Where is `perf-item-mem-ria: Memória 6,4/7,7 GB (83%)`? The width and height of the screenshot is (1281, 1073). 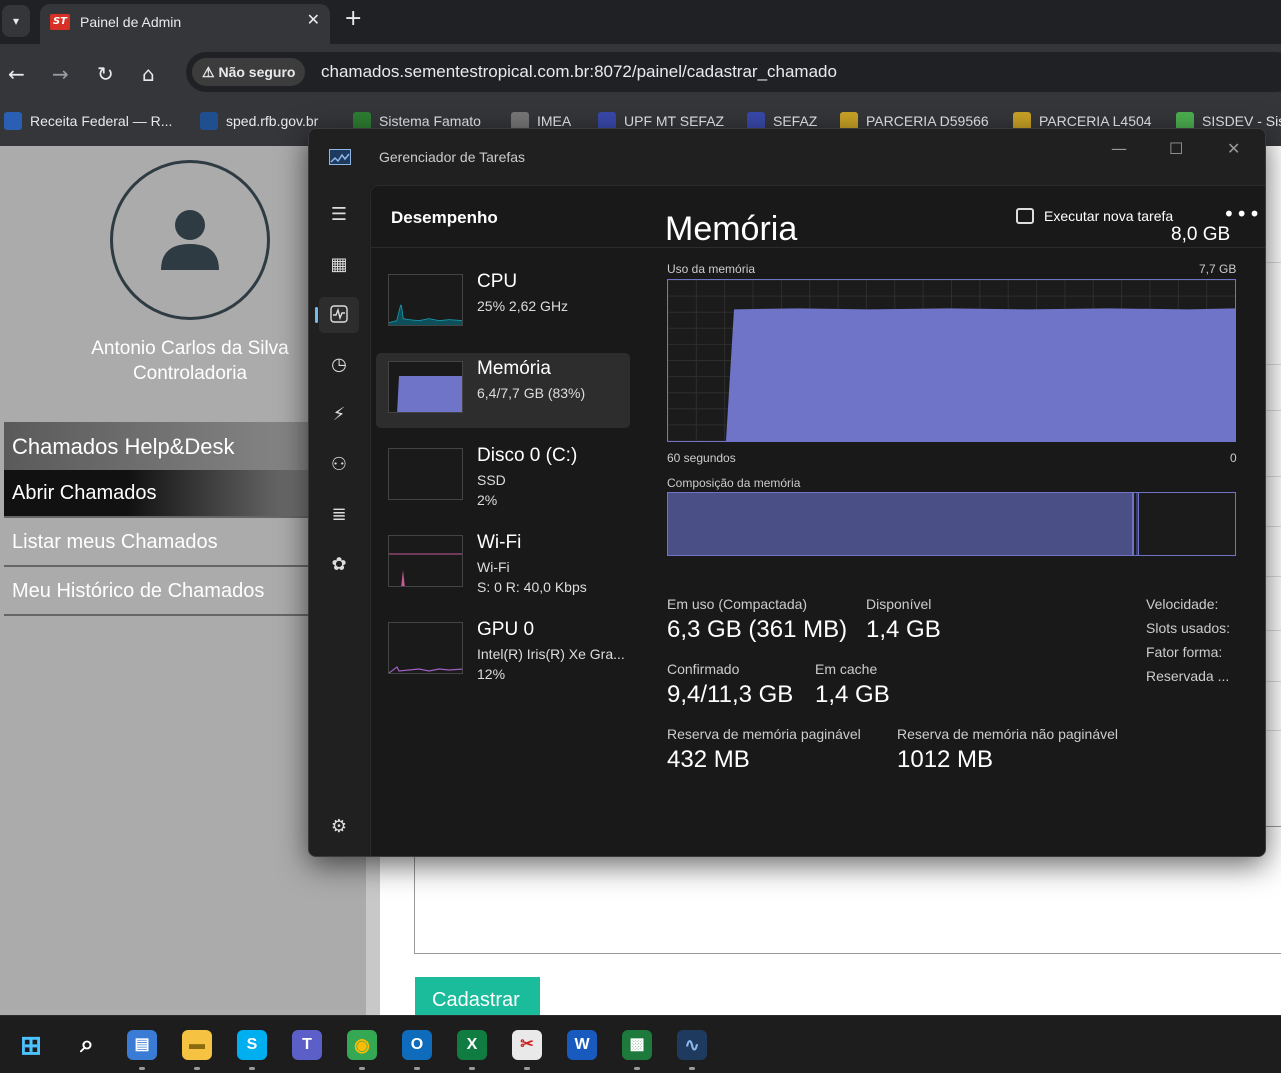 perf-item-mem-ria: Memória 6,4/7,7 GB (83%) is located at coordinates (503, 390).